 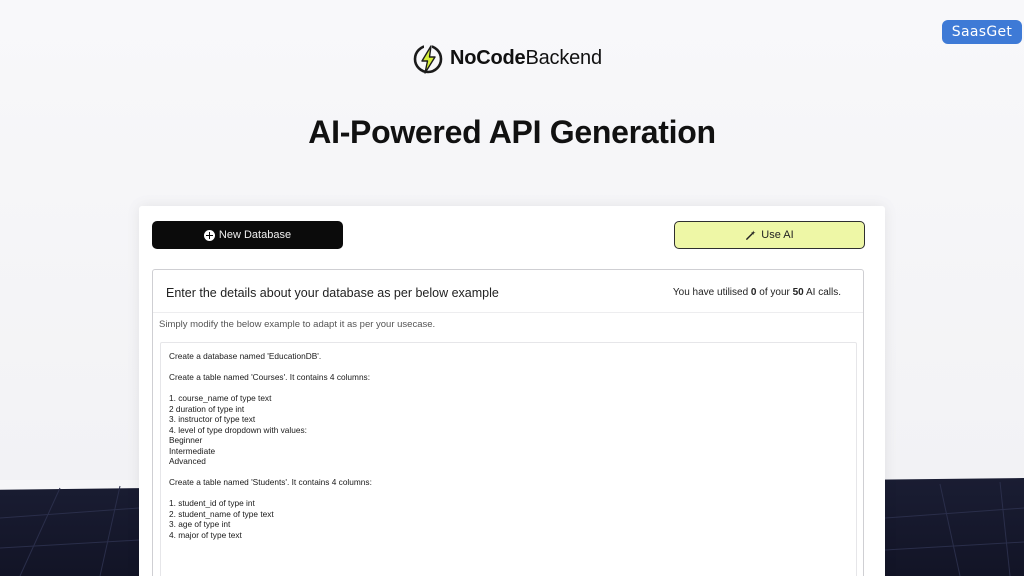 What do you see at coordinates (187, 461) in the screenshot?
I see `example-line: Advanced` at bounding box center [187, 461].